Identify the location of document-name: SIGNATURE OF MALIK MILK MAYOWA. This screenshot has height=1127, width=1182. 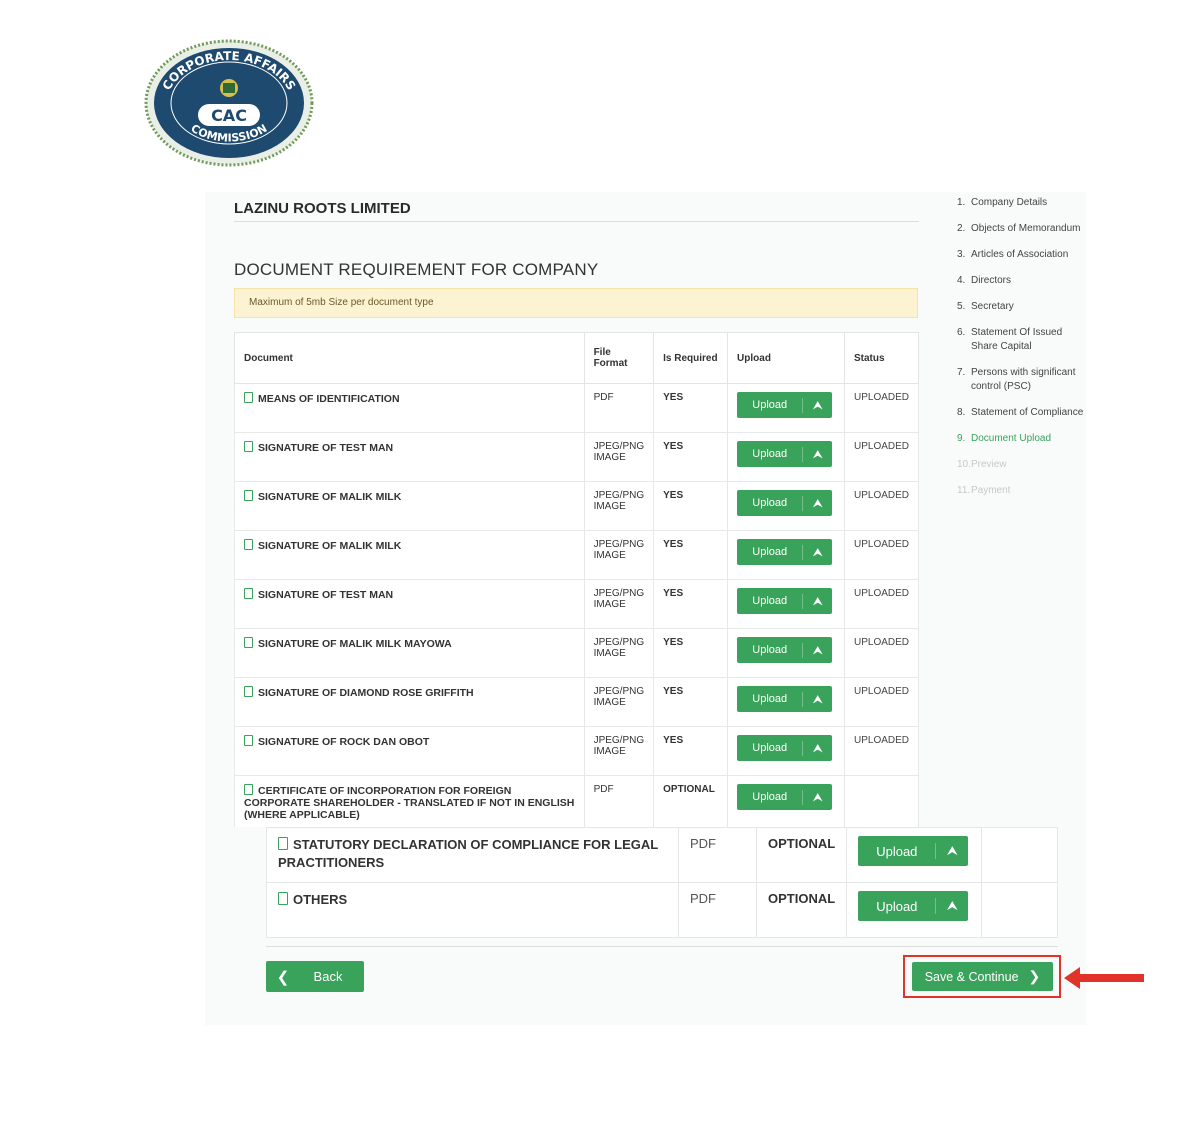
(355, 644).